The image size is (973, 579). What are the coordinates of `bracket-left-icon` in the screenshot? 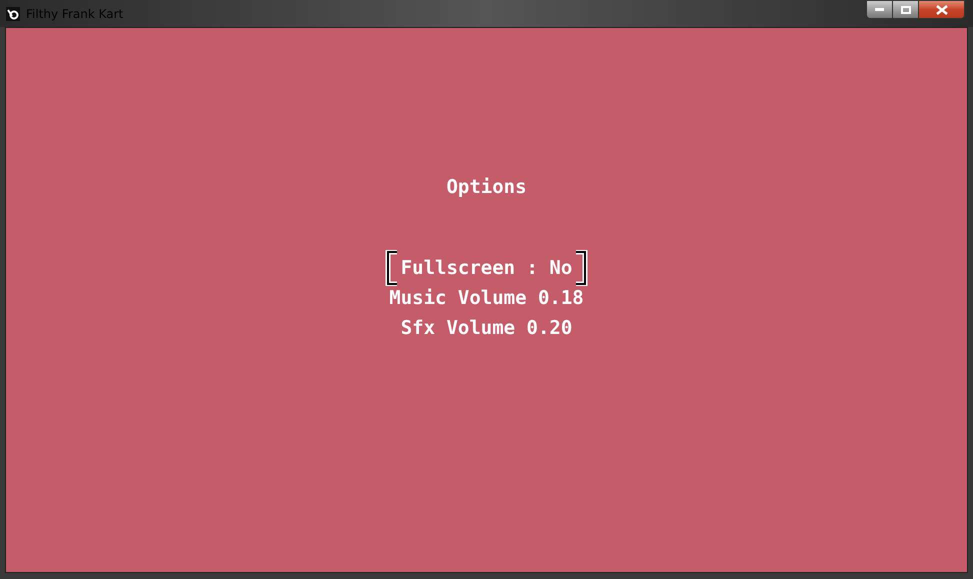 It's located at (391, 268).